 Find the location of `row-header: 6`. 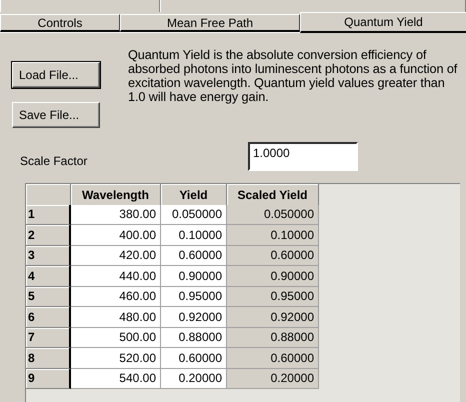

row-header: 6 is located at coordinates (48, 317).